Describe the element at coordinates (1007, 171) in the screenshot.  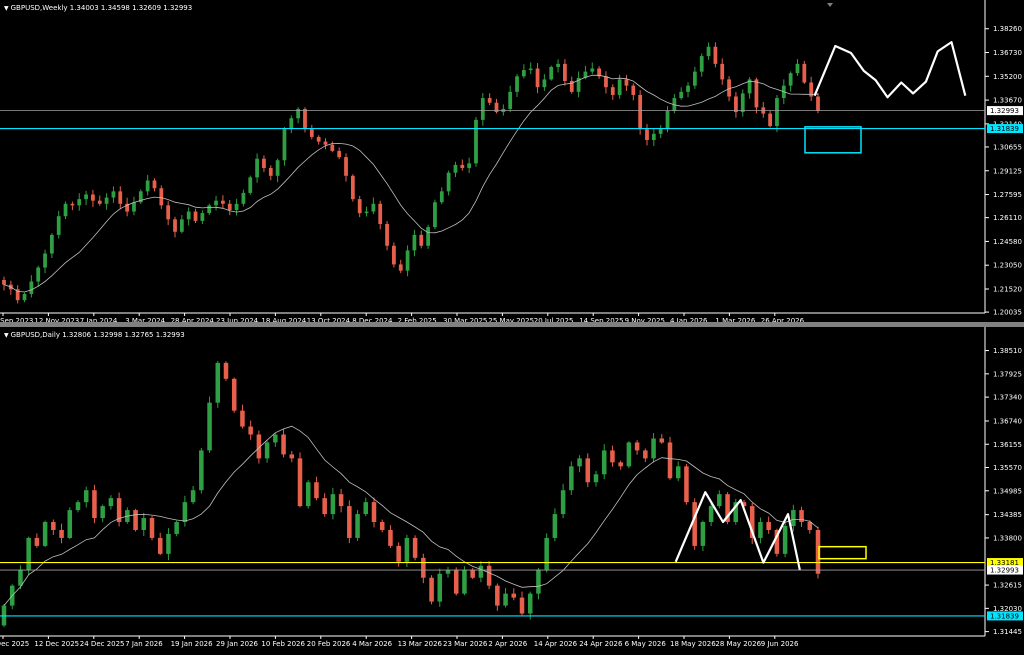
I see `y-tick-label: 1.29125` at that location.